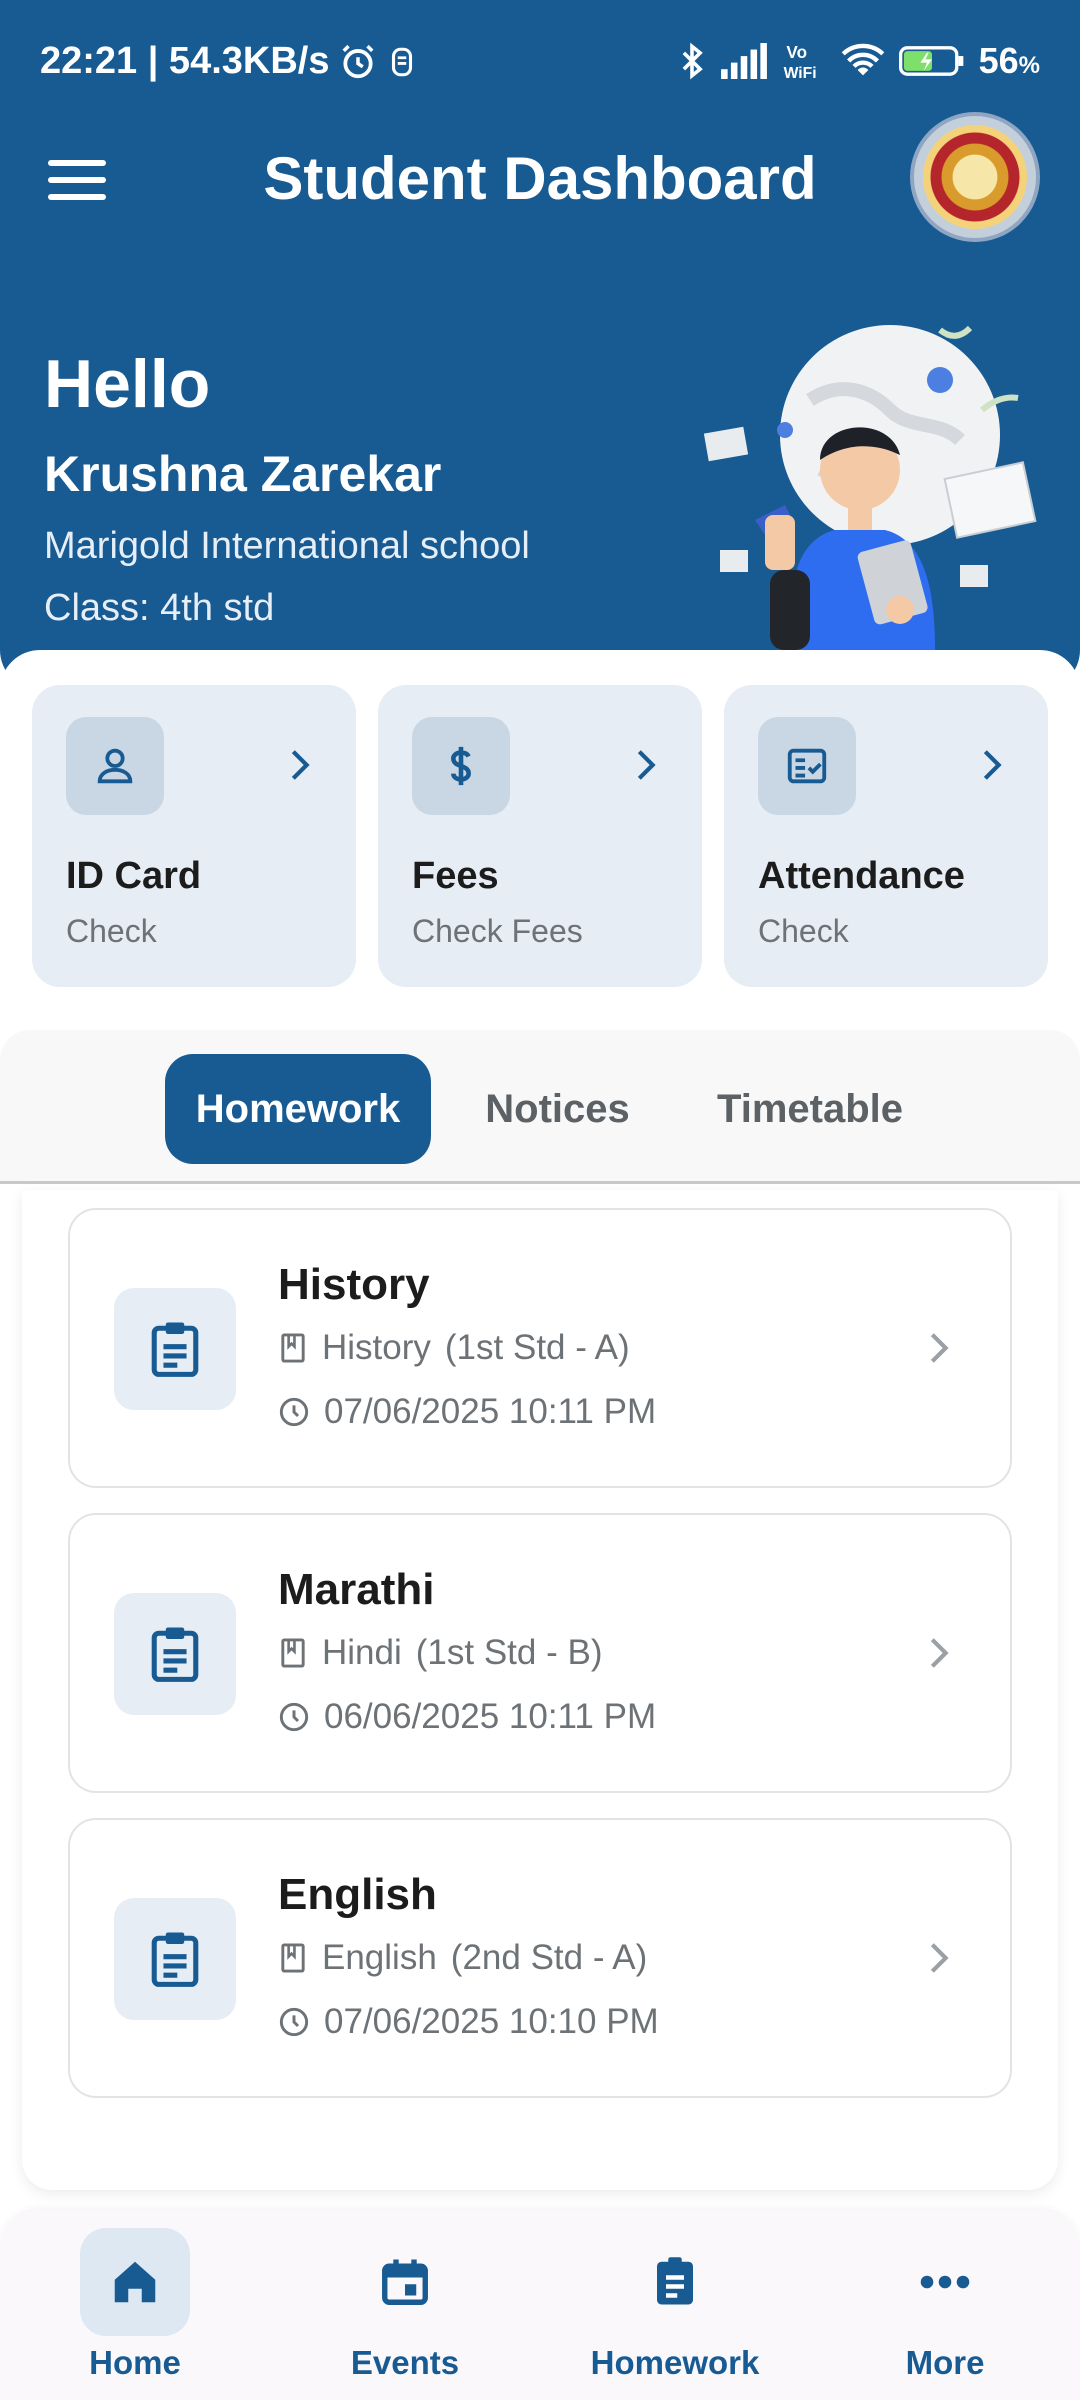 The height and width of the screenshot is (2400, 1080). Describe the element at coordinates (194, 836) in the screenshot. I see `id-card-card: ID Card Check` at that location.